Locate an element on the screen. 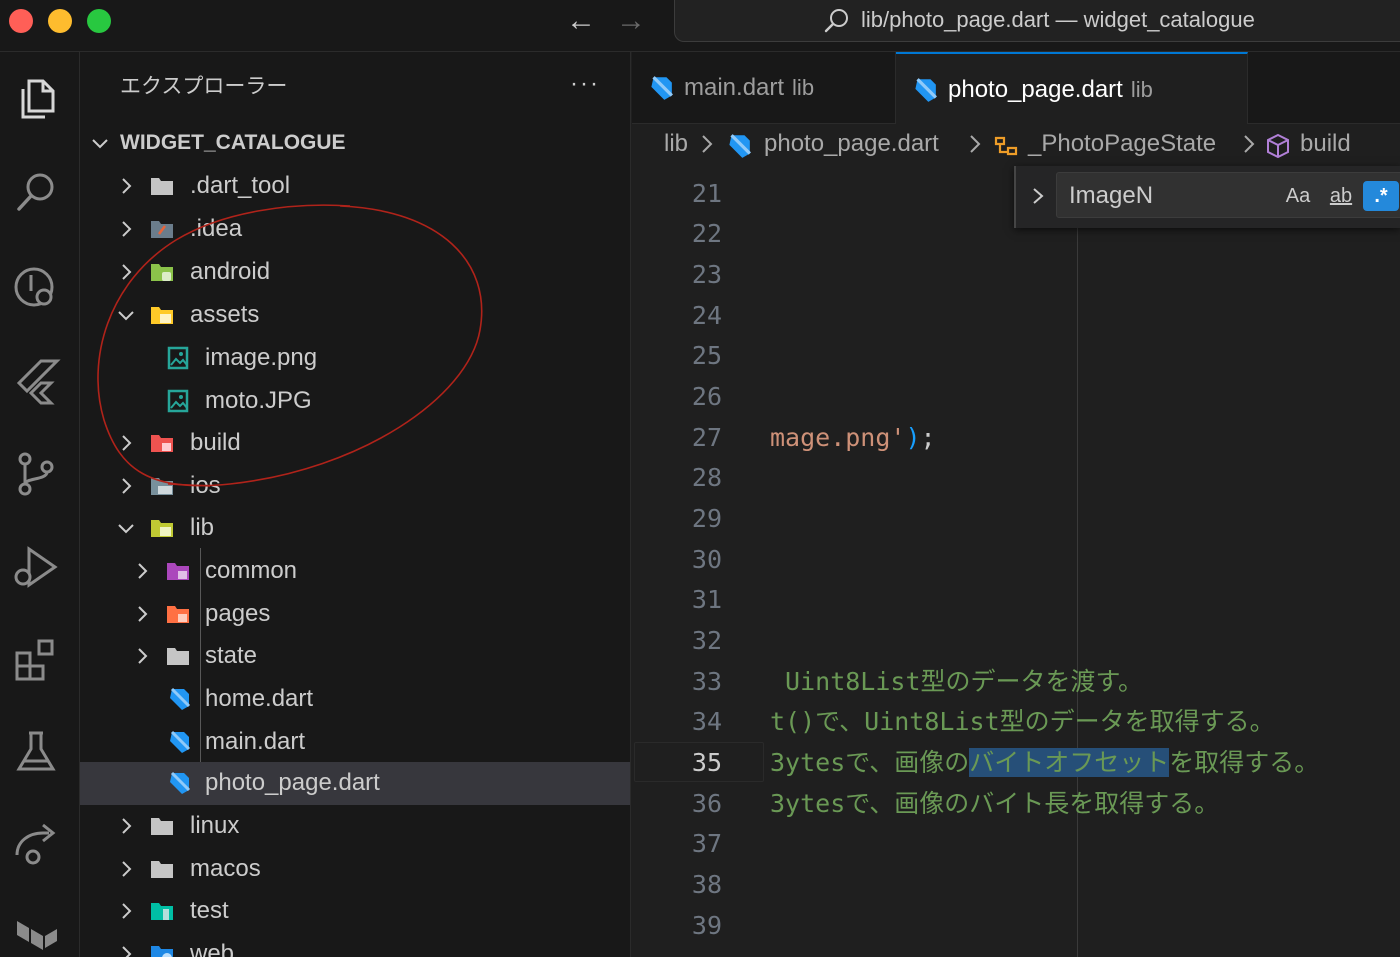 Image resolution: width=1400 pixels, height=957 pixels. find-input-box: Aa ab .* is located at coordinates (1228, 195).